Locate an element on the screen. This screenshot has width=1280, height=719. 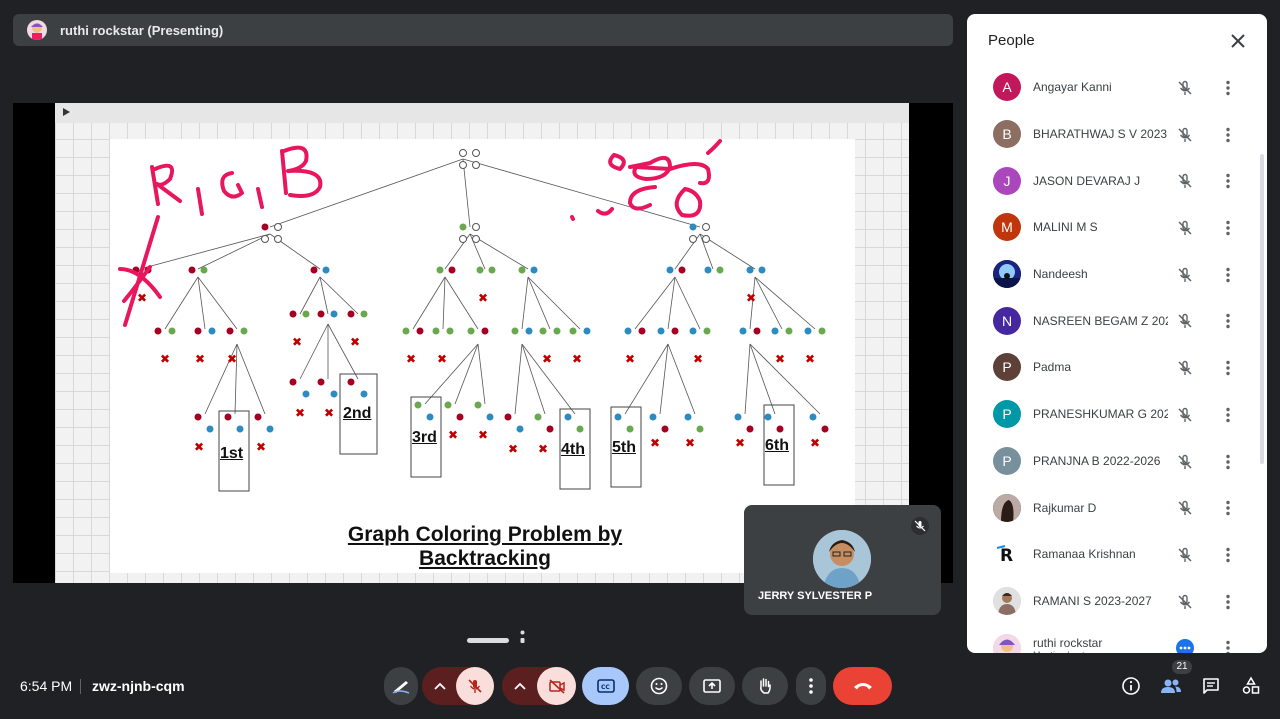
raise-hand-button is located at coordinates (765, 686).